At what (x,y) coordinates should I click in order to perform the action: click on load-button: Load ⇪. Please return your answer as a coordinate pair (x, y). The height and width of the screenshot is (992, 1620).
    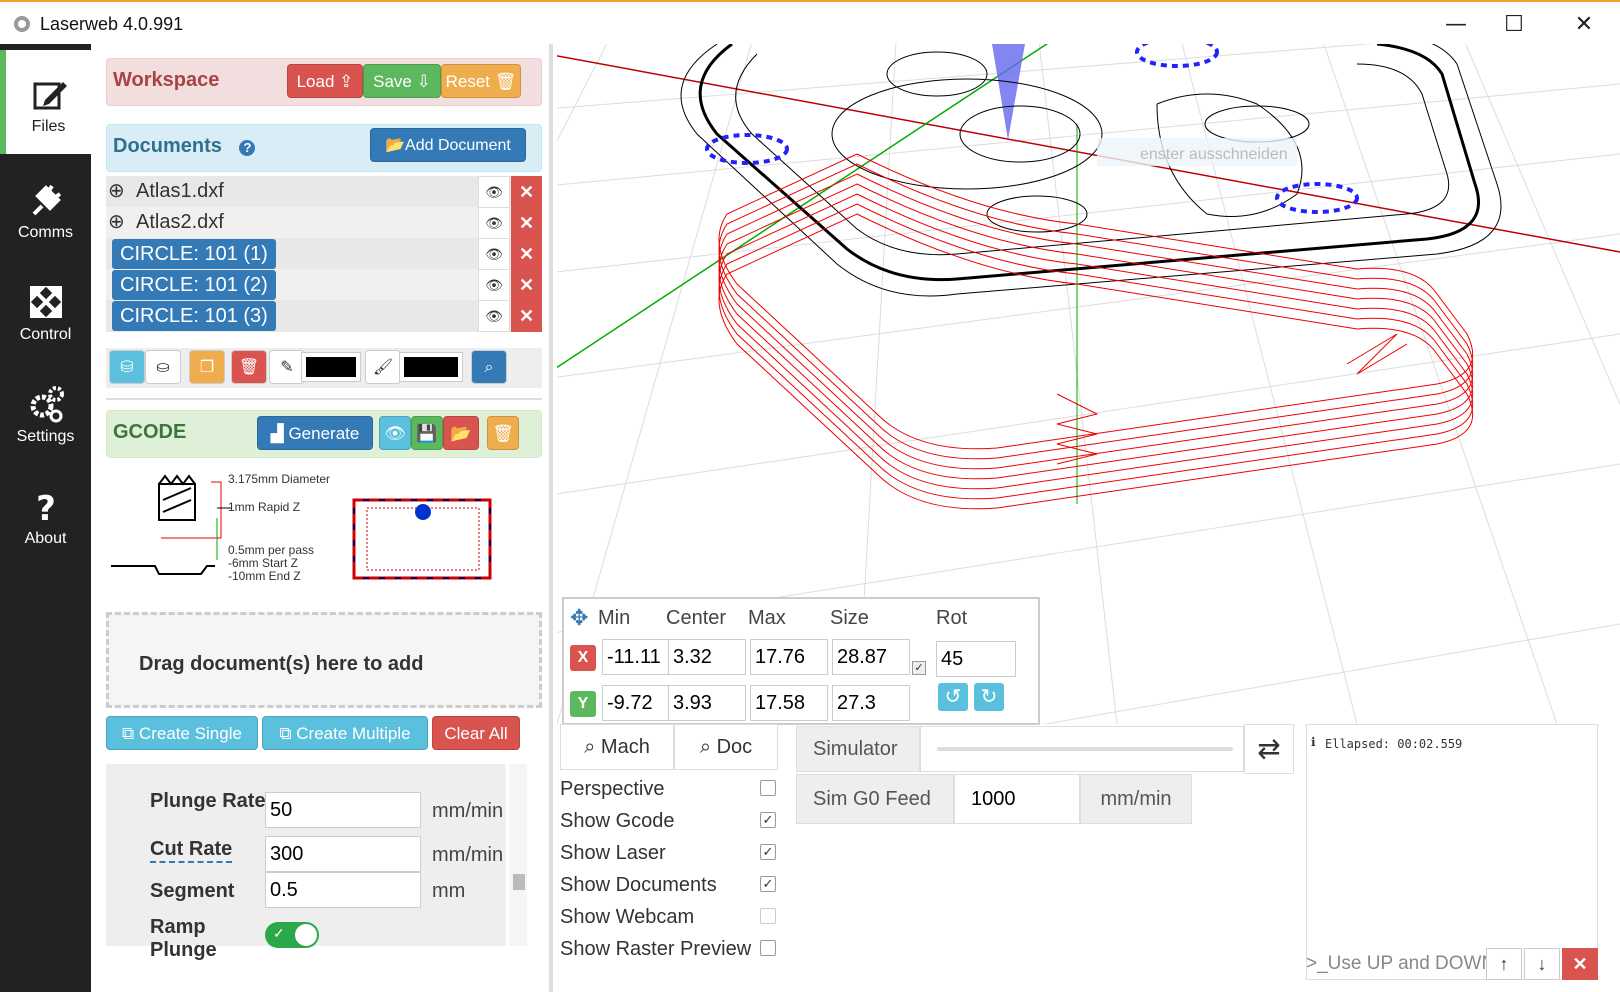
    Looking at the image, I should click on (325, 81).